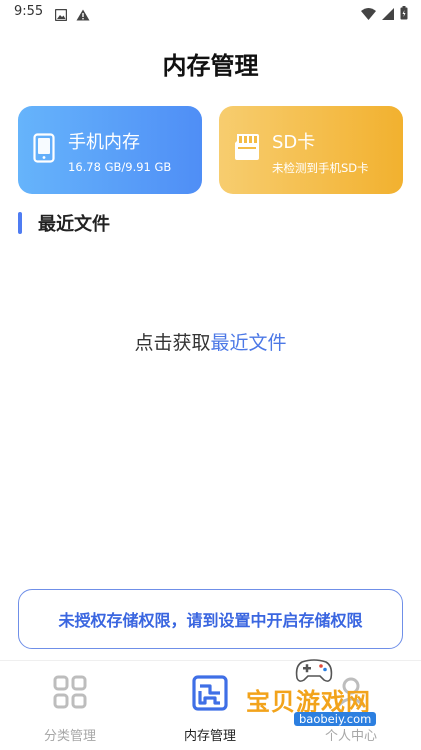  I want to click on photo-icon, so click(61, 15).